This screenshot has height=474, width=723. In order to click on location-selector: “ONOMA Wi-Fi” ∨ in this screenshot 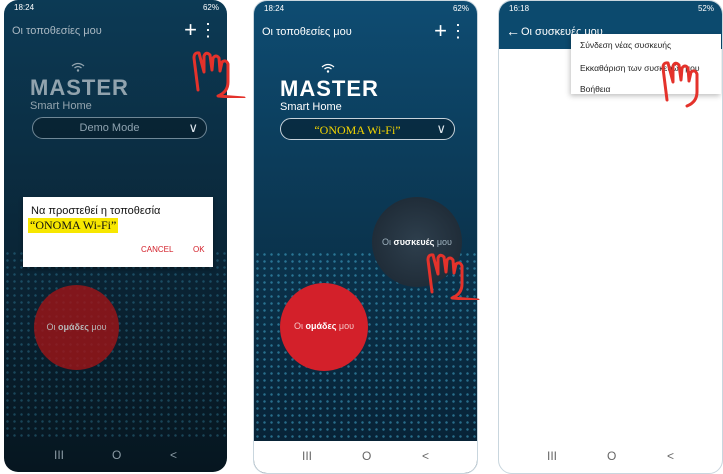, I will do `click(367, 129)`.